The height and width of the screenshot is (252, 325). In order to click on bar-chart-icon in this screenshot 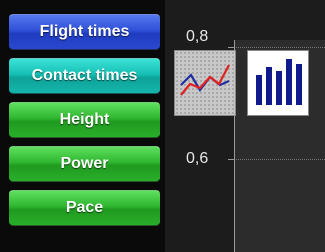, I will do `click(279, 82)`.